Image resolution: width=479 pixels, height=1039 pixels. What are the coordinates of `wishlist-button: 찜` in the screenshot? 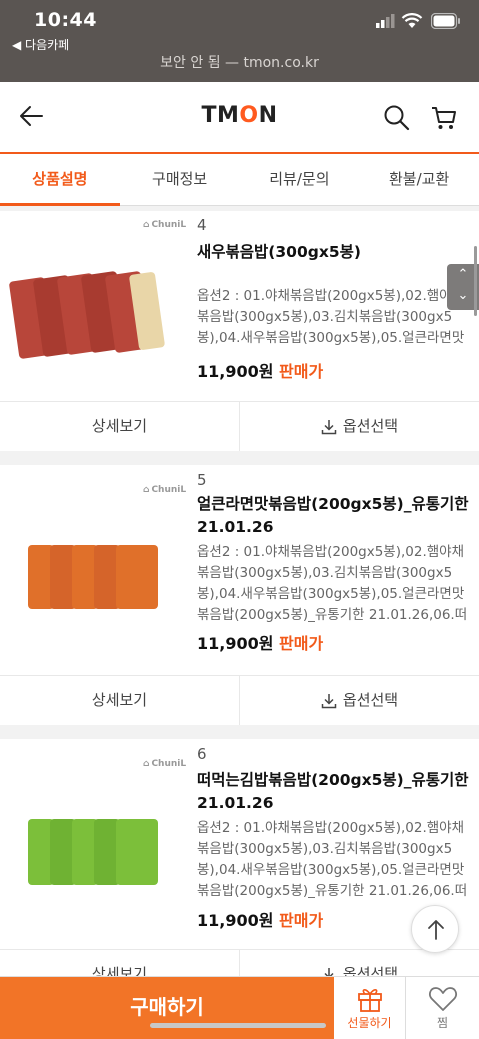 It's located at (442, 1008).